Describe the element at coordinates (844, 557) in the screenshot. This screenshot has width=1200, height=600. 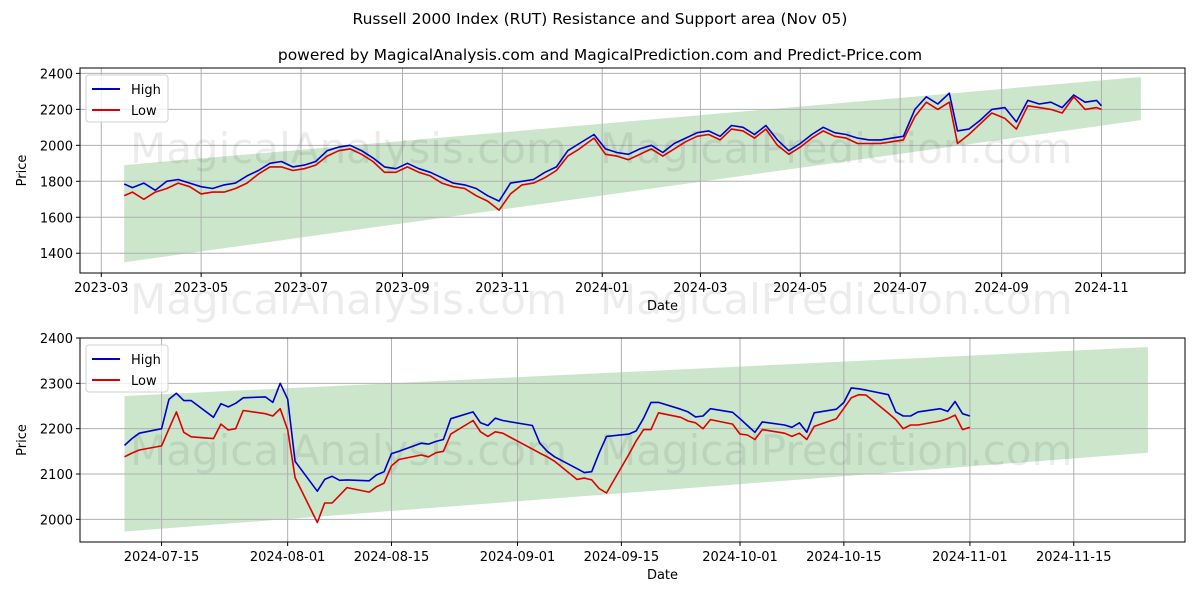
I see `x-tick-label: 2024-10-15` at that location.